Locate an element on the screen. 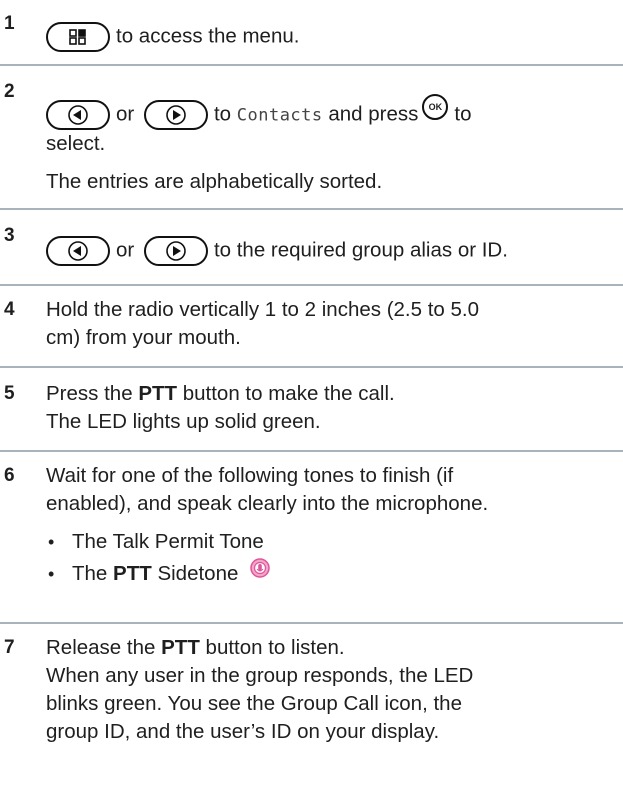 The width and height of the screenshot is (623, 793). menu-grid-icon is located at coordinates (78, 37).